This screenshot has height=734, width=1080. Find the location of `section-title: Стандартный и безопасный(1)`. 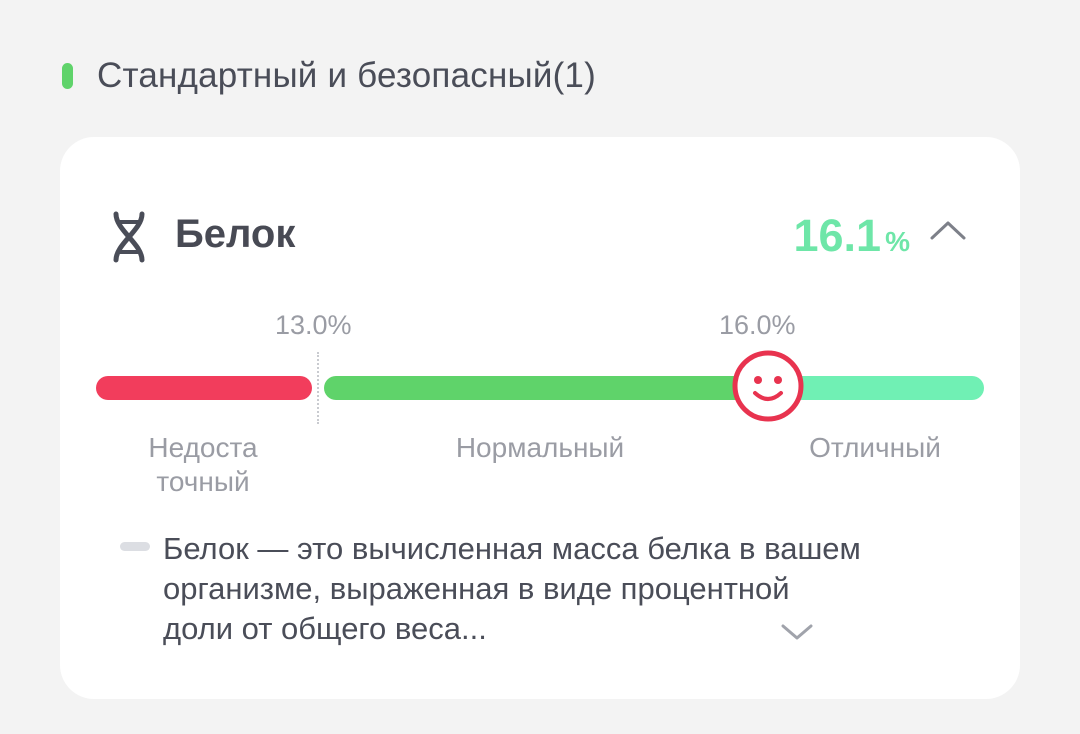

section-title: Стандартный и безопасный(1) is located at coordinates (346, 75).